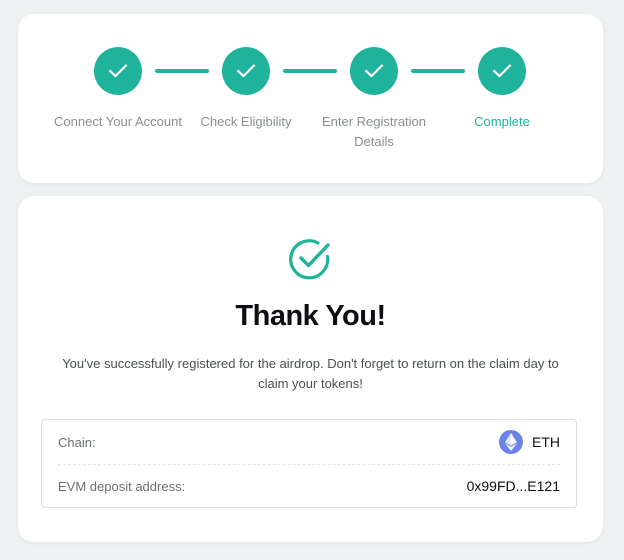  I want to click on chain-row: Chain: ETH, so click(309, 442).